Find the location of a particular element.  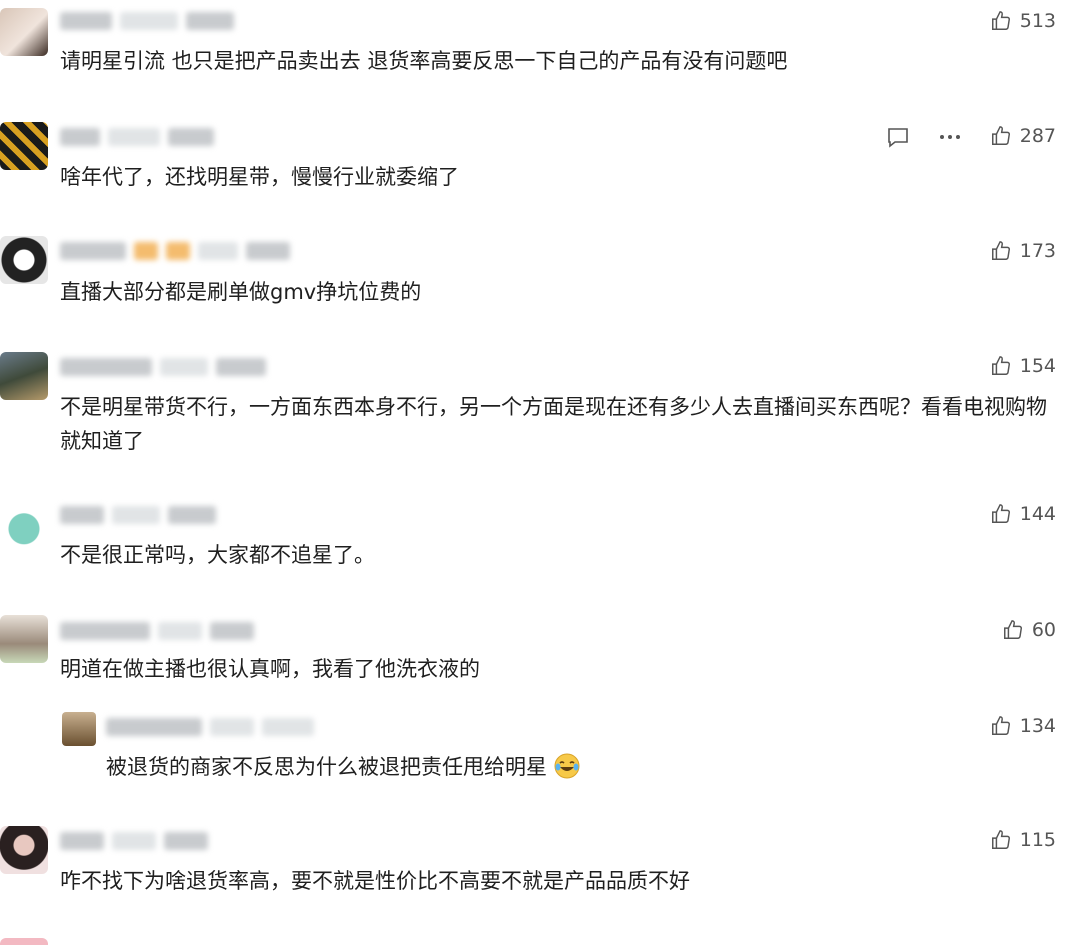

like-button: 287 is located at coordinates (1023, 136).